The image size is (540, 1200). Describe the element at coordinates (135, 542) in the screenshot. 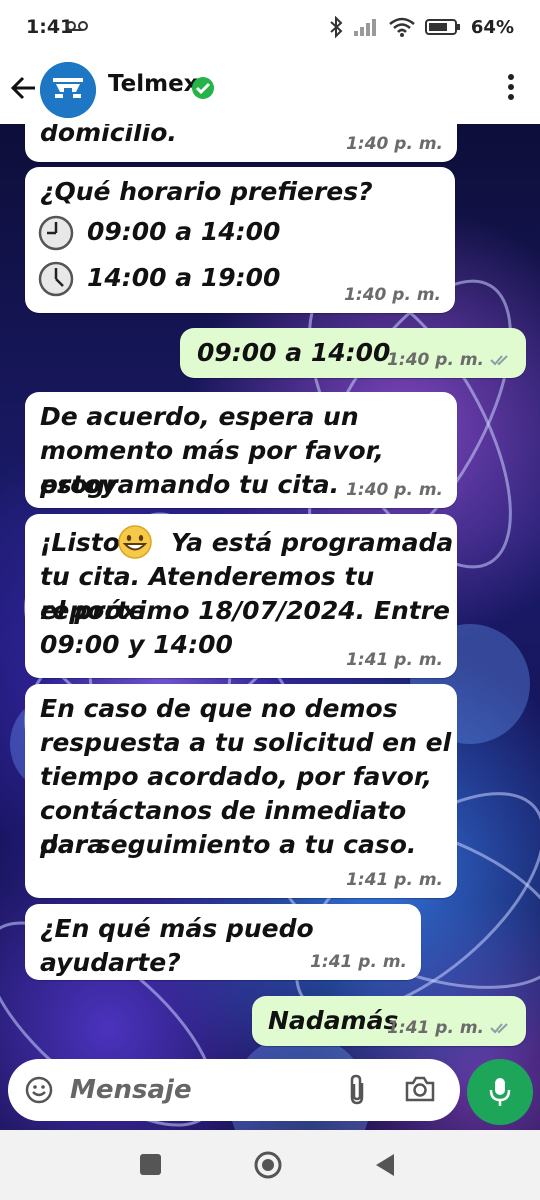

I see `grinning-face-icon` at that location.